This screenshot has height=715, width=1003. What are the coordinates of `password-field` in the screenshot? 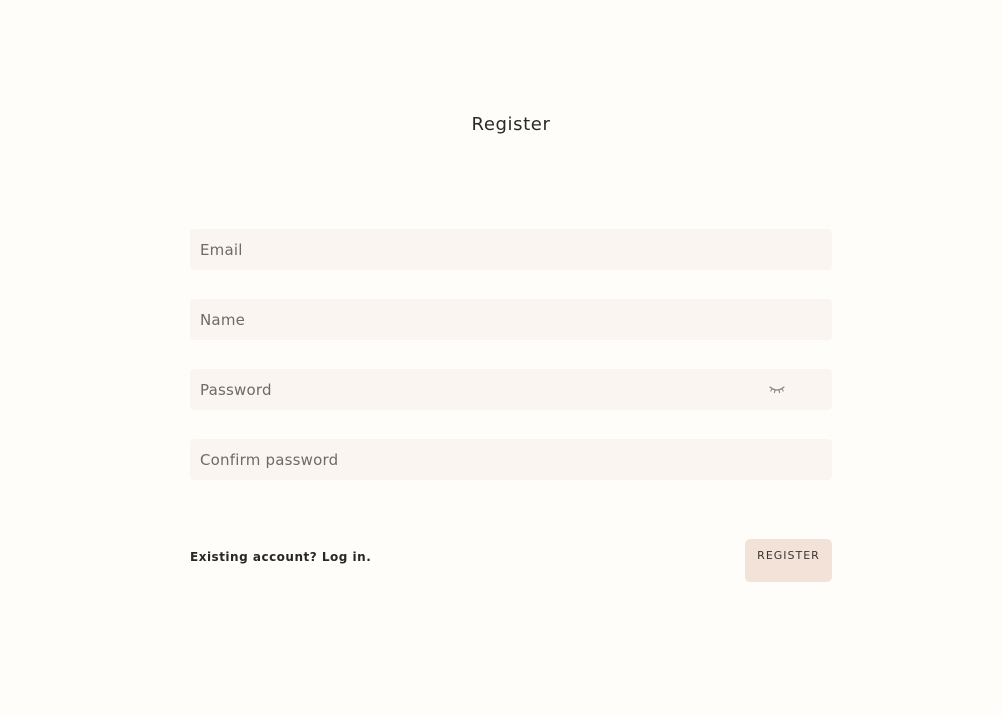 It's located at (511, 389).